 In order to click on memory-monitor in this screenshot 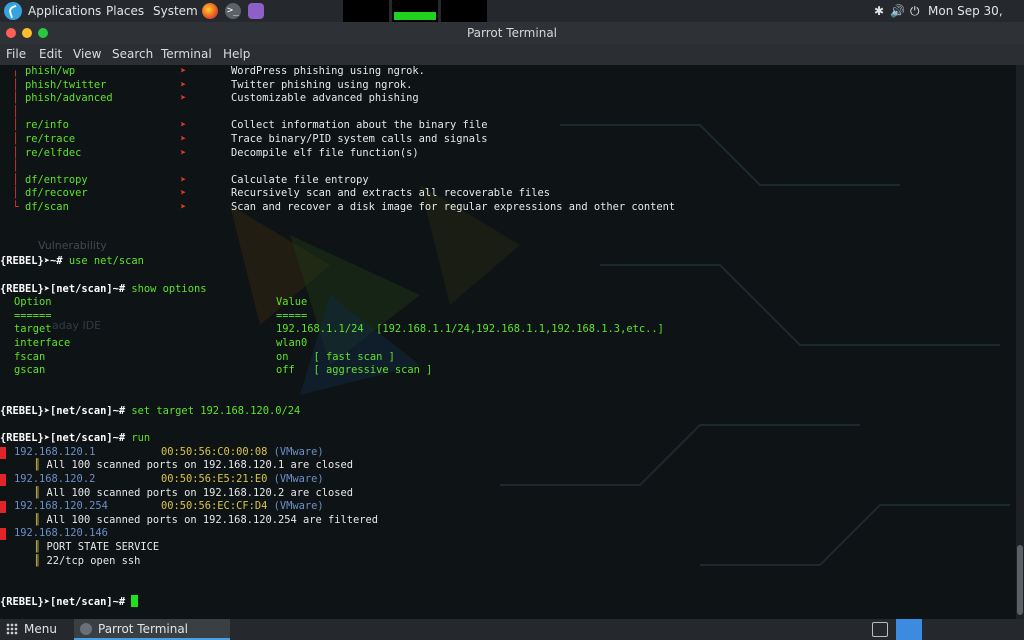, I will do `click(415, 11)`.